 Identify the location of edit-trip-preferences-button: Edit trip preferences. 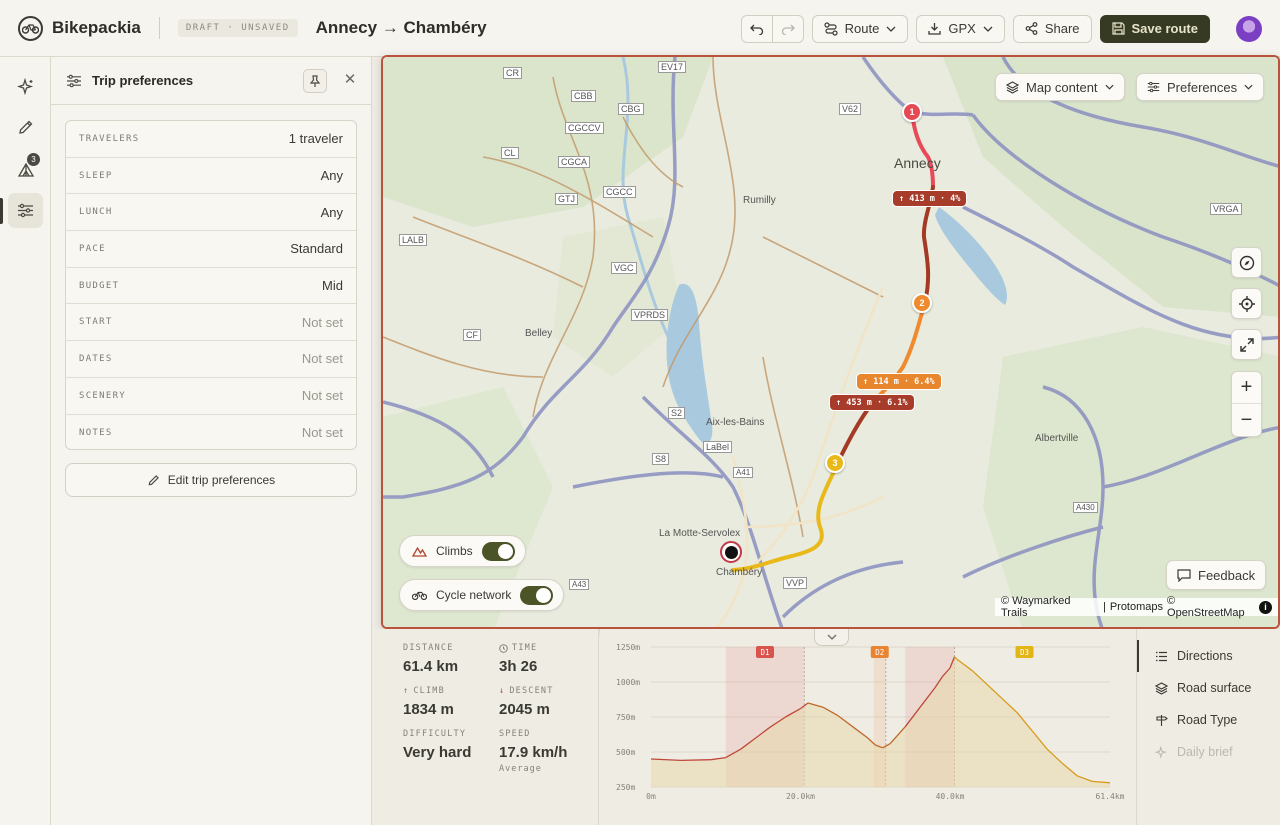
(211, 480).